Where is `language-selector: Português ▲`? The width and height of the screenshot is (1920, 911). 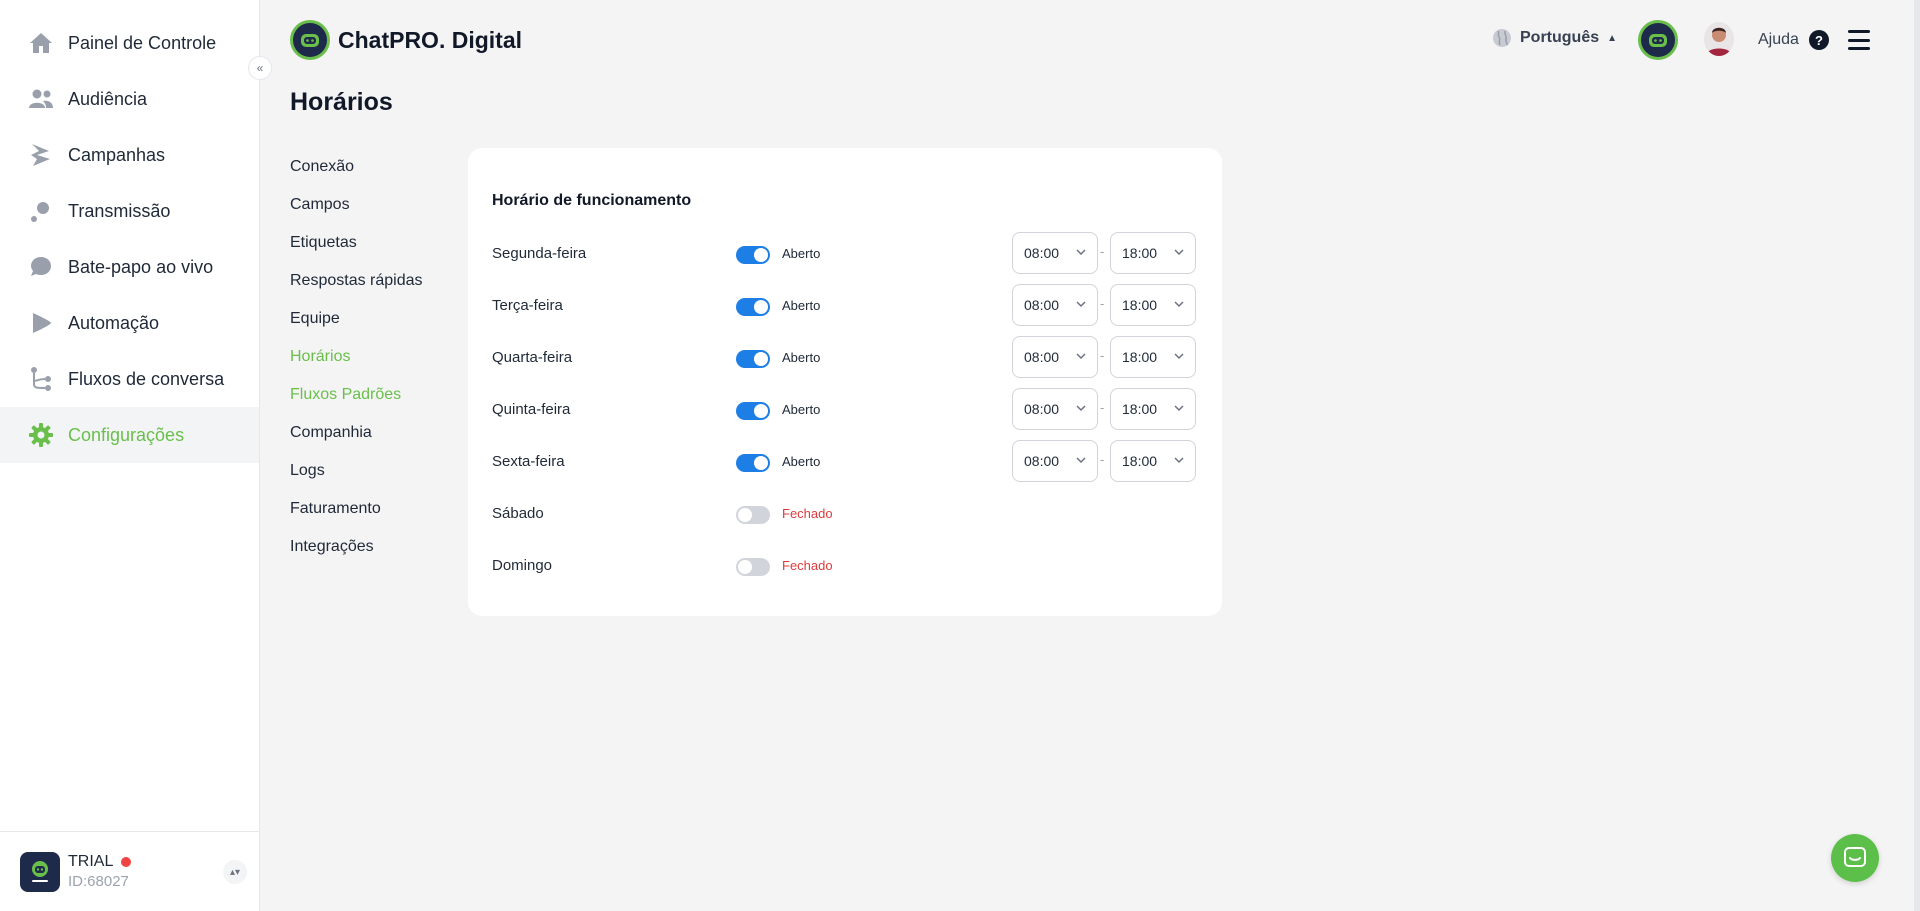
language-selector: Português ▲ is located at coordinates (1554, 38).